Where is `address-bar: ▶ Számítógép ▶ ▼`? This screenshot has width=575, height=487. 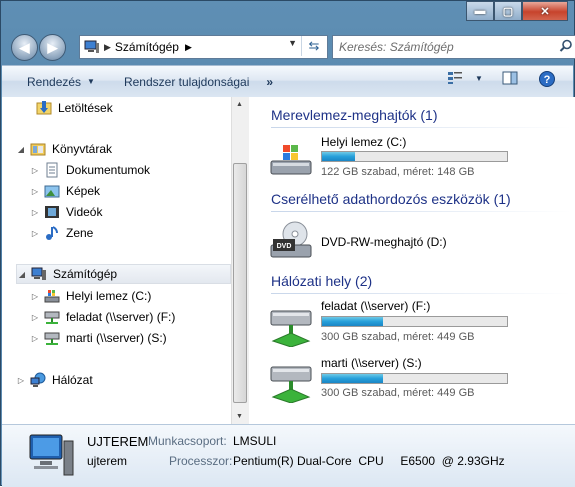
address-bar: ▶ Számítógép ▶ ▼ is located at coordinates (203, 47).